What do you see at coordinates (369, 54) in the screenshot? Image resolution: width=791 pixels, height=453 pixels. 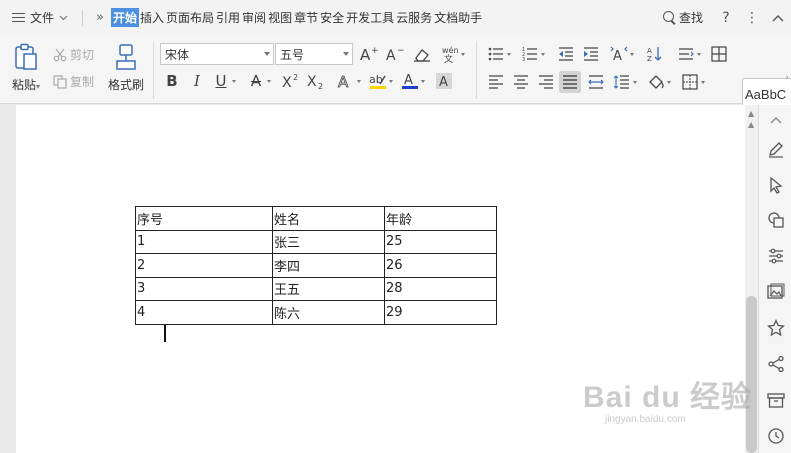 I see `grow-font-icon: A +` at bounding box center [369, 54].